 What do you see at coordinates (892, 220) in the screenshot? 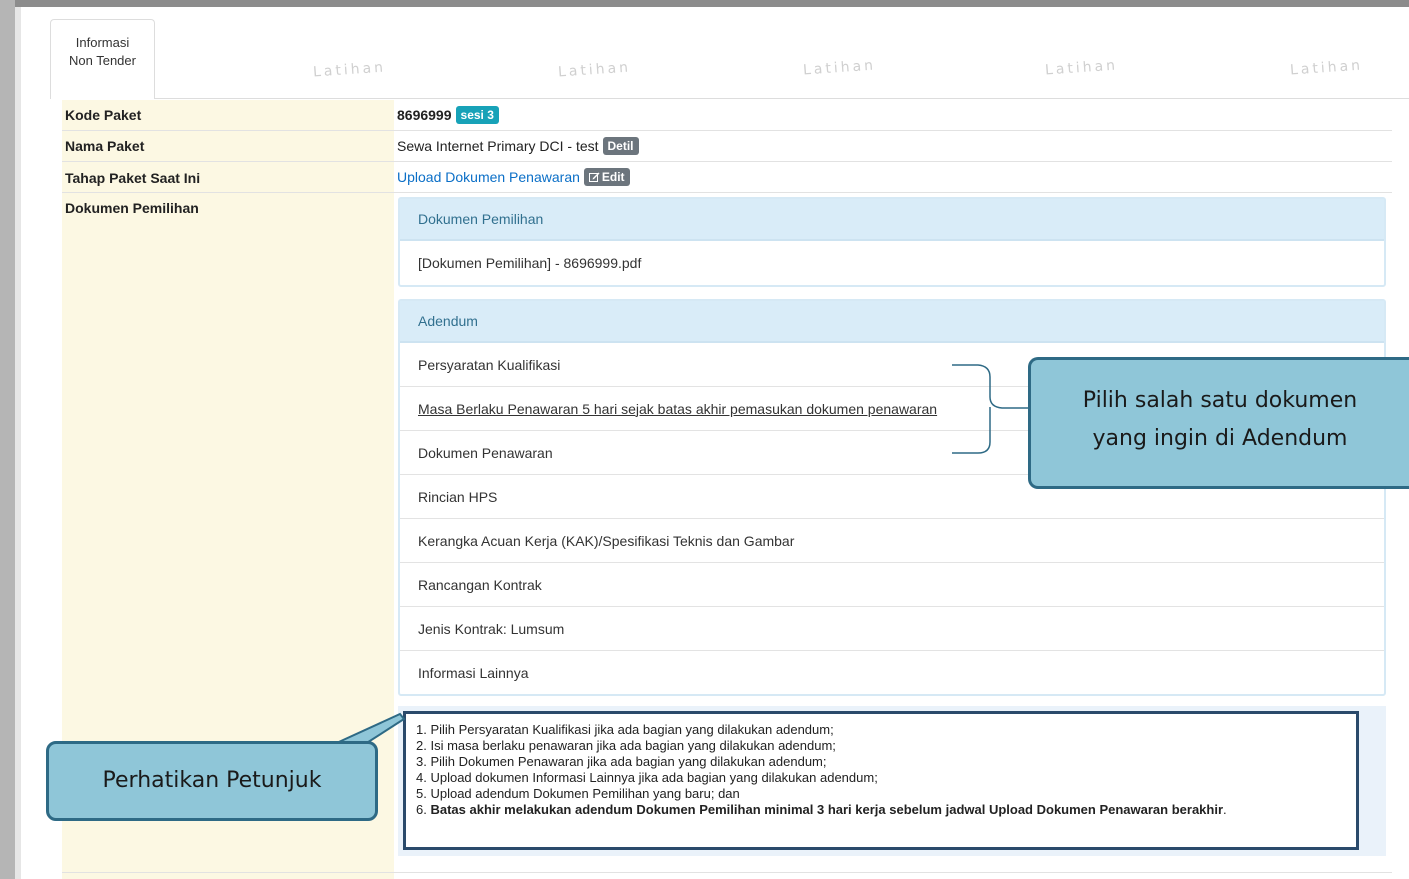
I see `dokumen-pemilihan-panel-title: Dokumen Pemilihan` at bounding box center [892, 220].